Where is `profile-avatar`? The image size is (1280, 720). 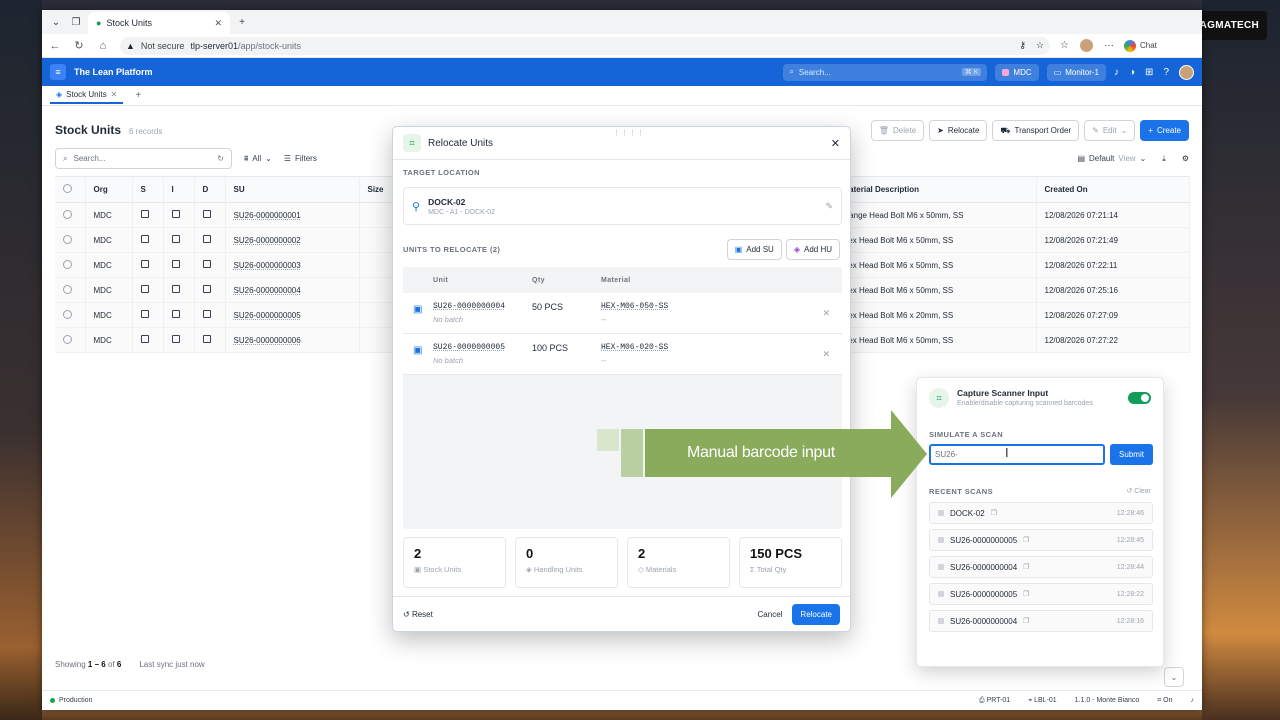
profile-avatar is located at coordinates (1086, 45).